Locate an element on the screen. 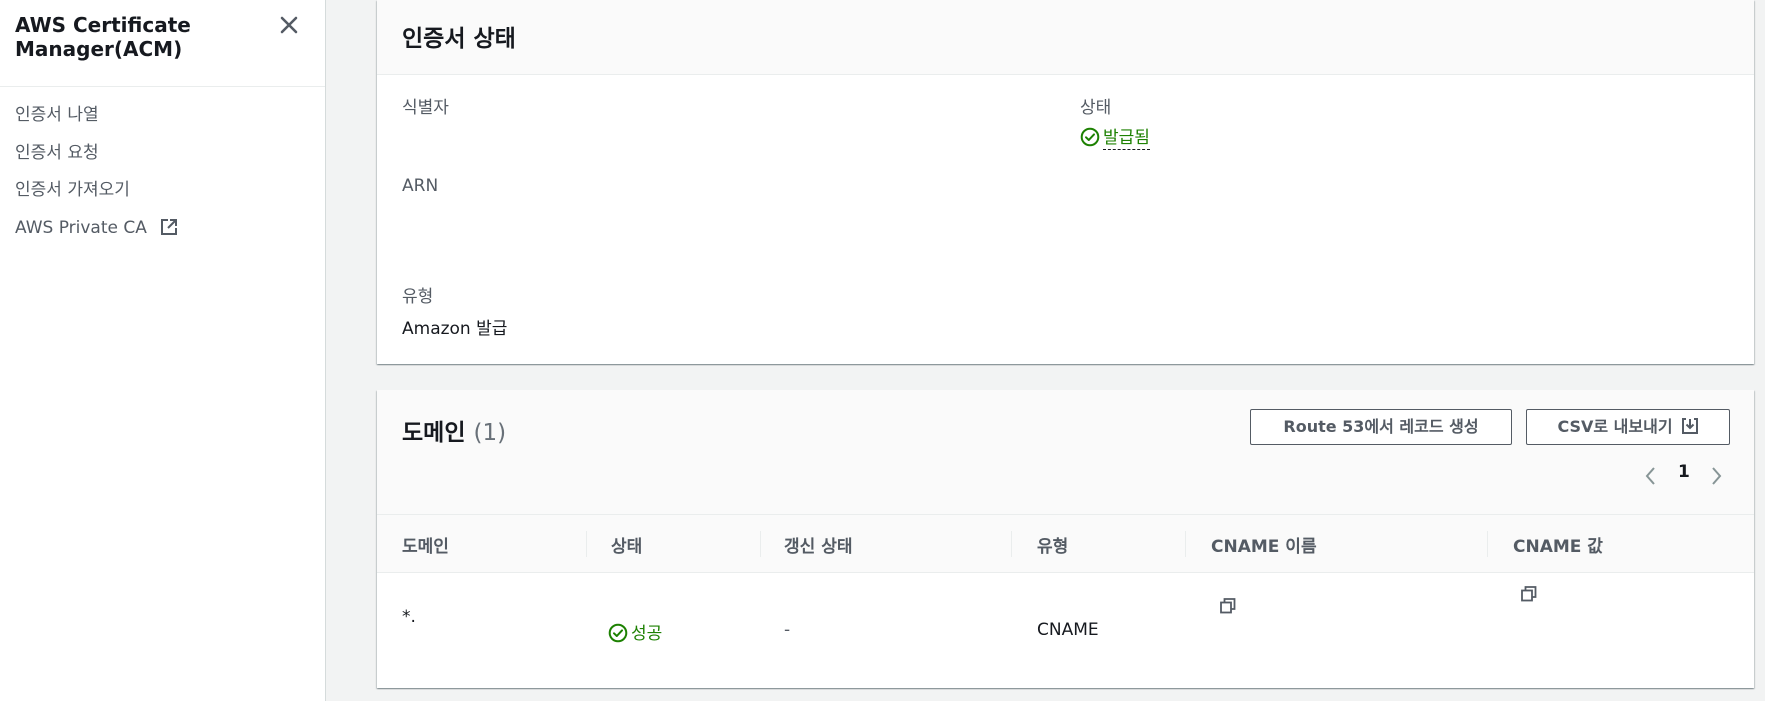 The height and width of the screenshot is (701, 1765). domains-header: 도메인 (1) Route 53에서 레코드 생성 CSV로 내보내기 1 is located at coordinates (1065, 452).